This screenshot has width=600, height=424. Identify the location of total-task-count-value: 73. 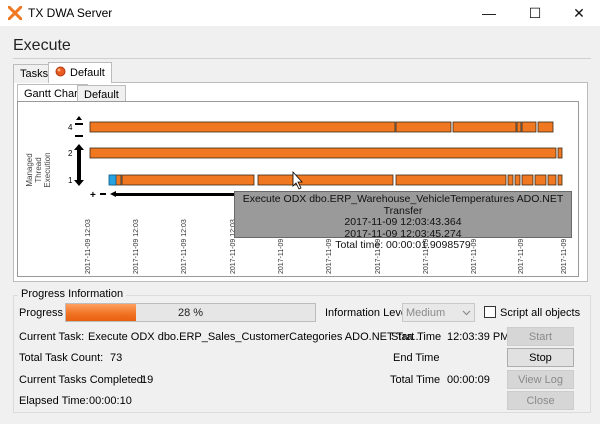
(116, 358).